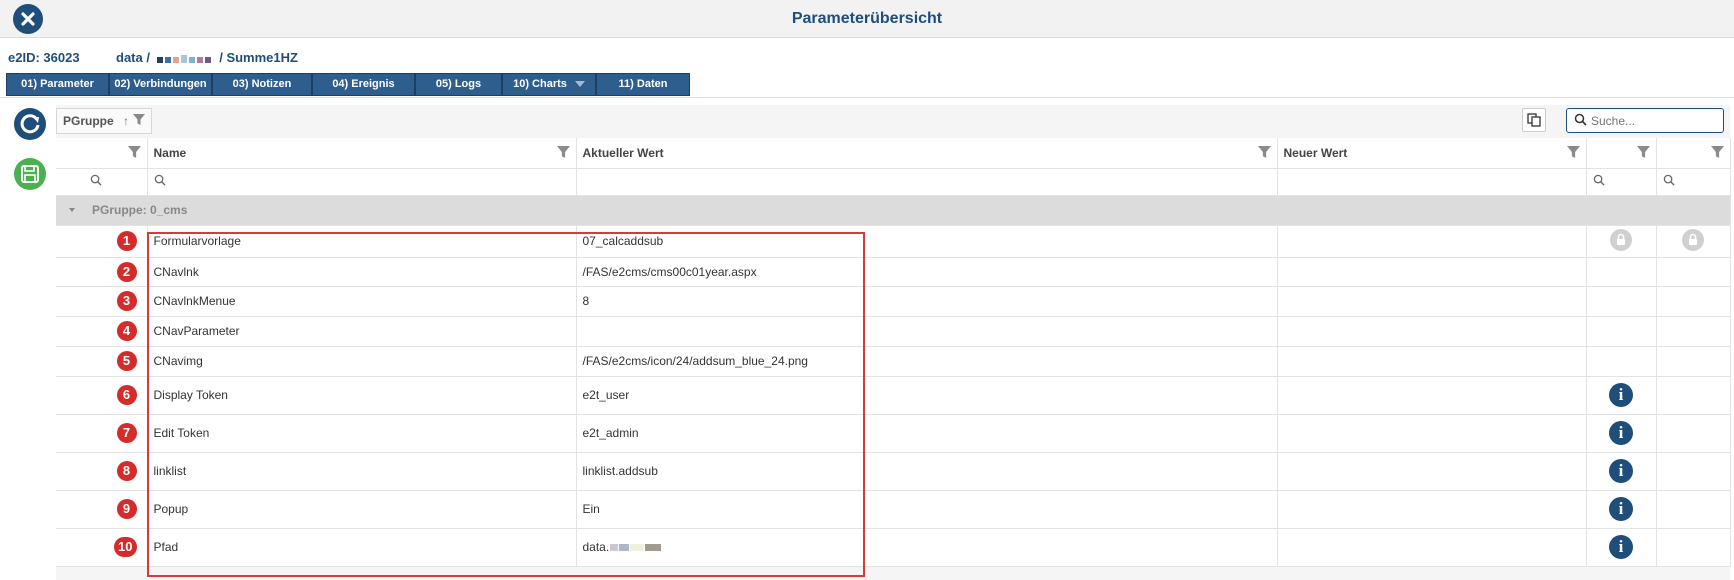 The height and width of the screenshot is (580, 1734). I want to click on collapse-caret-icon, so click(72, 210).